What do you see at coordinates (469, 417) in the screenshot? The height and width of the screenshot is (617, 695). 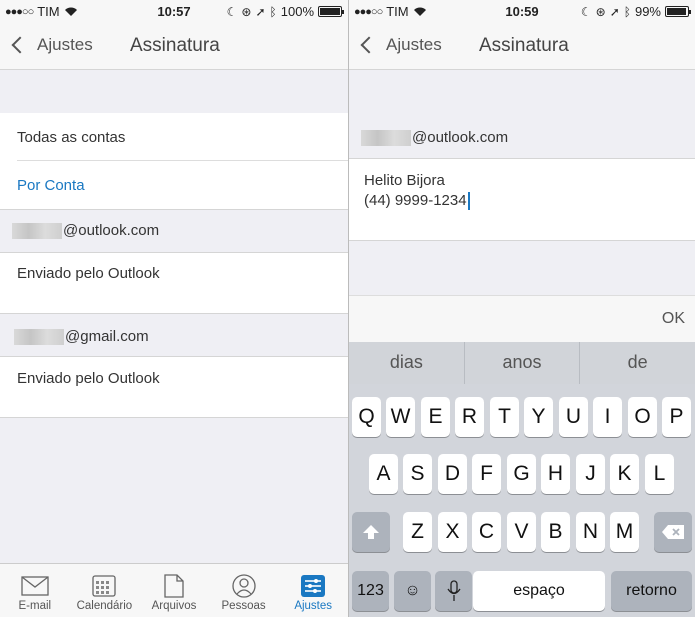 I see `key-r: R` at bounding box center [469, 417].